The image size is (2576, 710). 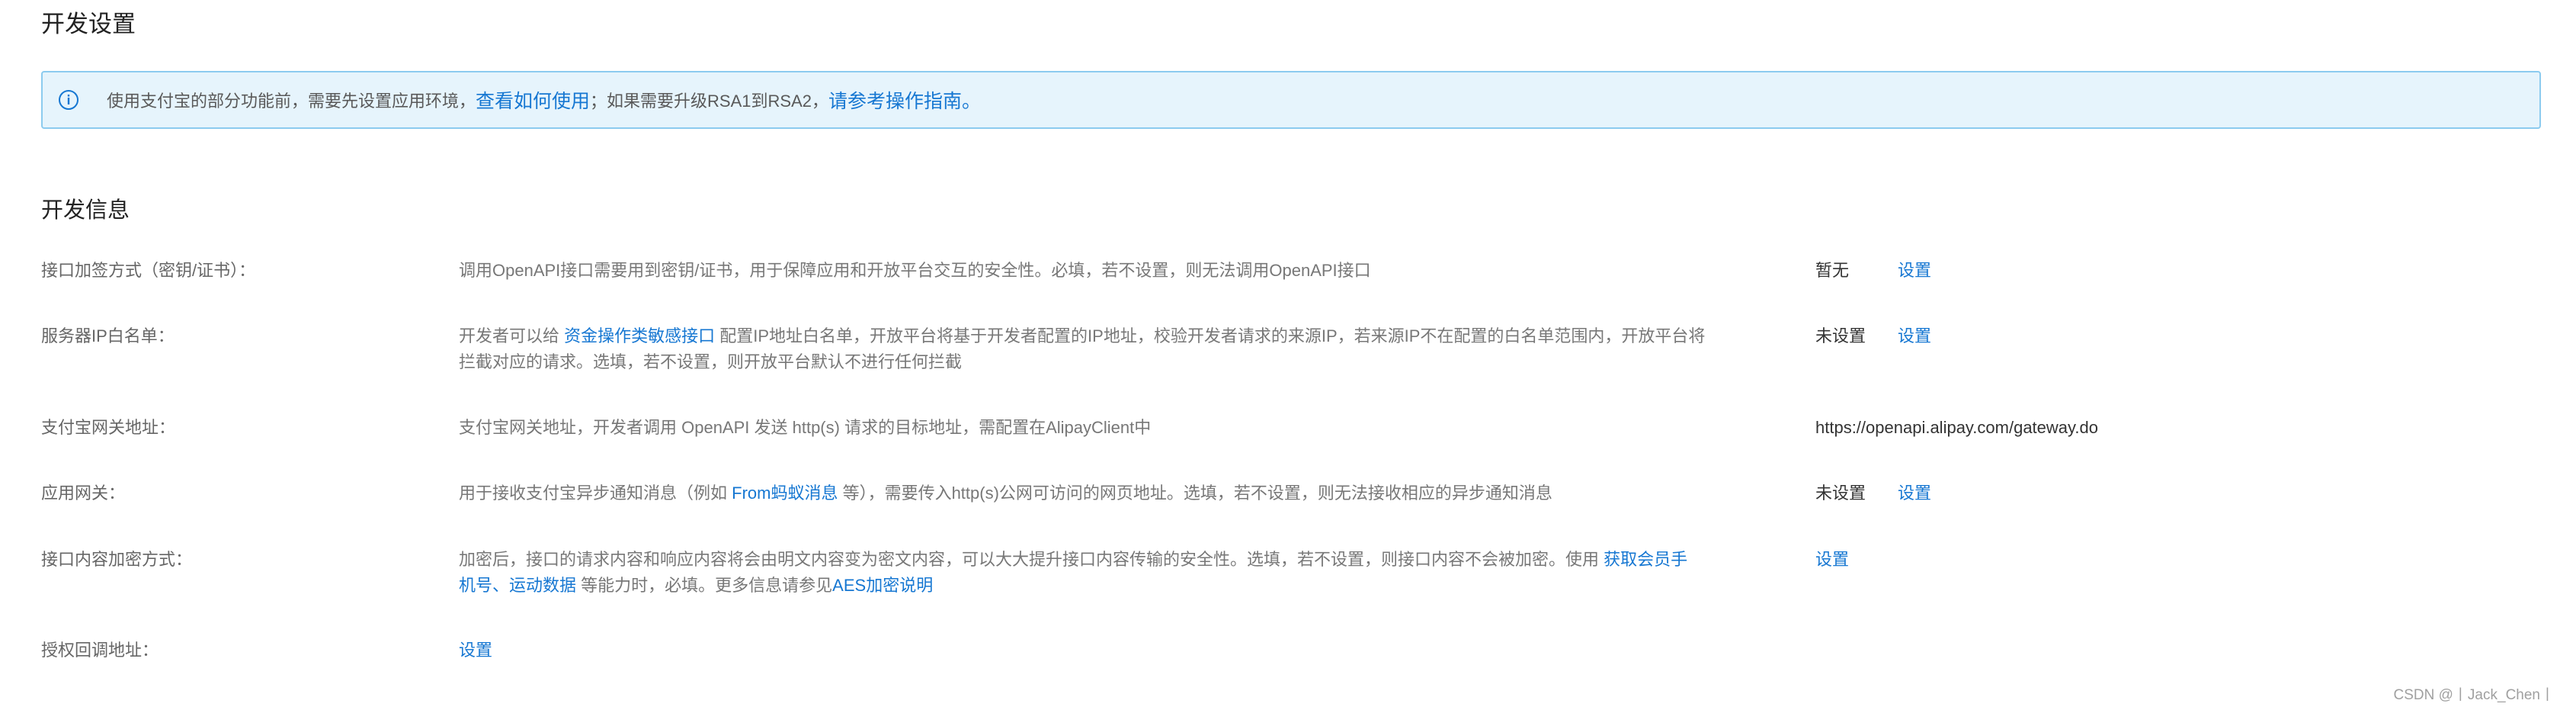 What do you see at coordinates (595, 494) in the screenshot?
I see `app-gateway-desc-before: 用于接收支付宝异步通知消息（例如` at bounding box center [595, 494].